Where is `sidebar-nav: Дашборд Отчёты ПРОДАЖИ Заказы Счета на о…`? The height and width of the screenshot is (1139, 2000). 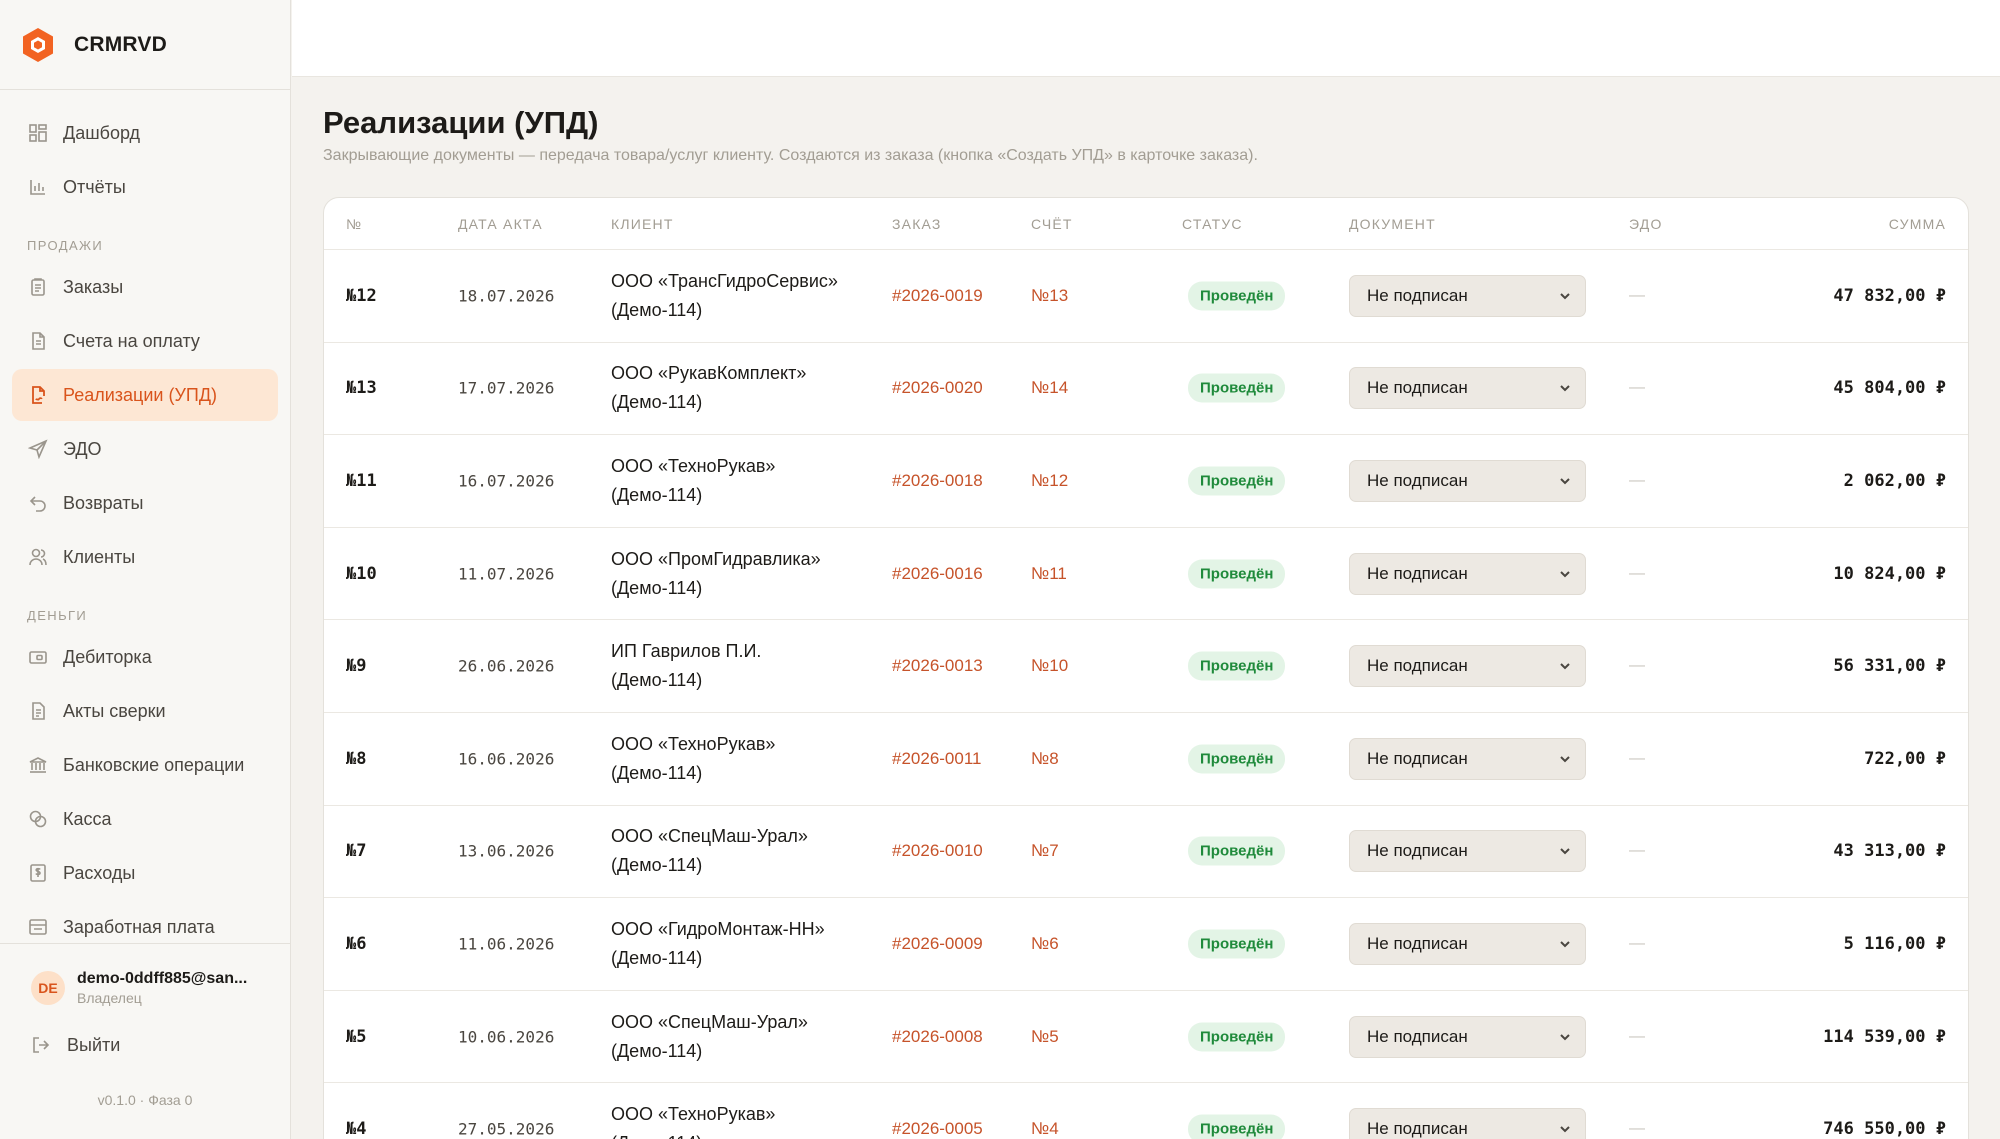
sidebar-nav: Дашборд Отчёты ПРОДАЖИ Заказы Счета на о… is located at coordinates (145, 521).